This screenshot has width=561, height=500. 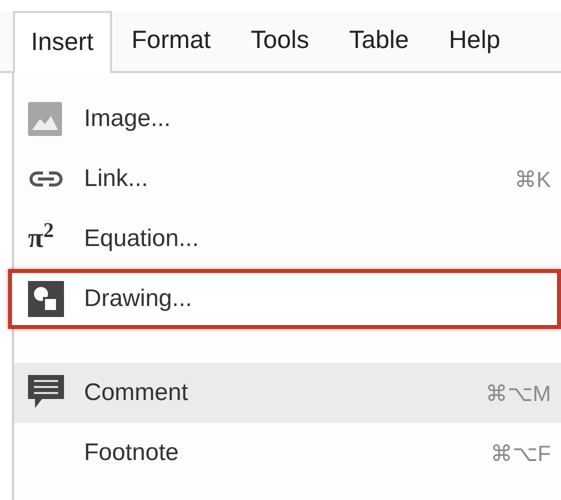 What do you see at coordinates (62, 42) in the screenshot?
I see `menu-tab: Insert` at bounding box center [62, 42].